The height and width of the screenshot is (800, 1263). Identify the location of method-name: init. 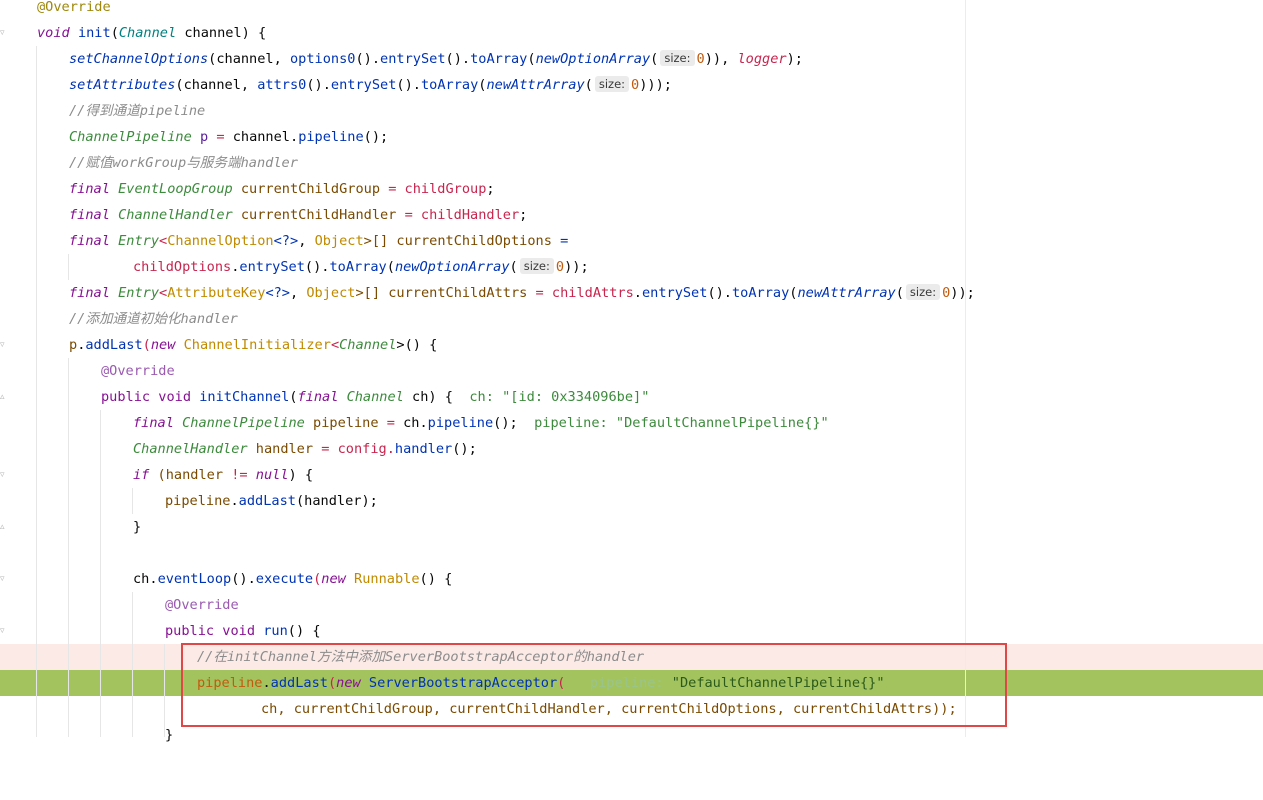
(94, 33).